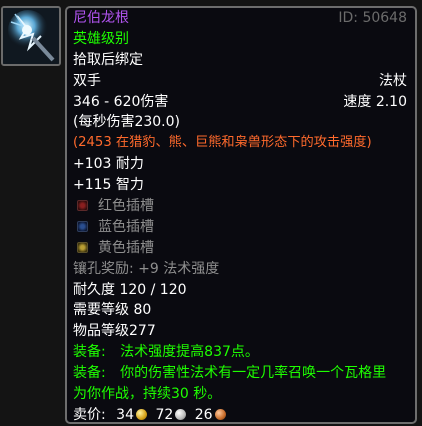 This screenshot has width=422, height=426. Describe the element at coordinates (89, 373) in the screenshot. I see `equip-2-prefix: 装备:` at that location.